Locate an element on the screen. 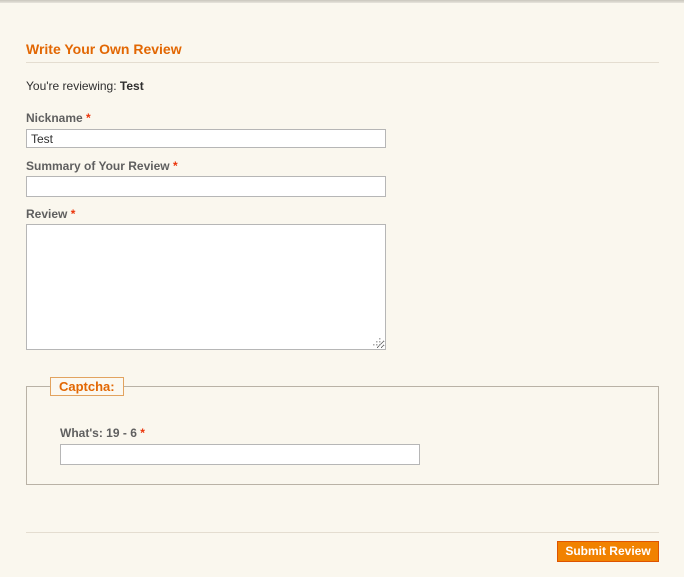 The width and height of the screenshot is (684, 577). reviewing-line: You're reviewing: Test is located at coordinates (85, 86).